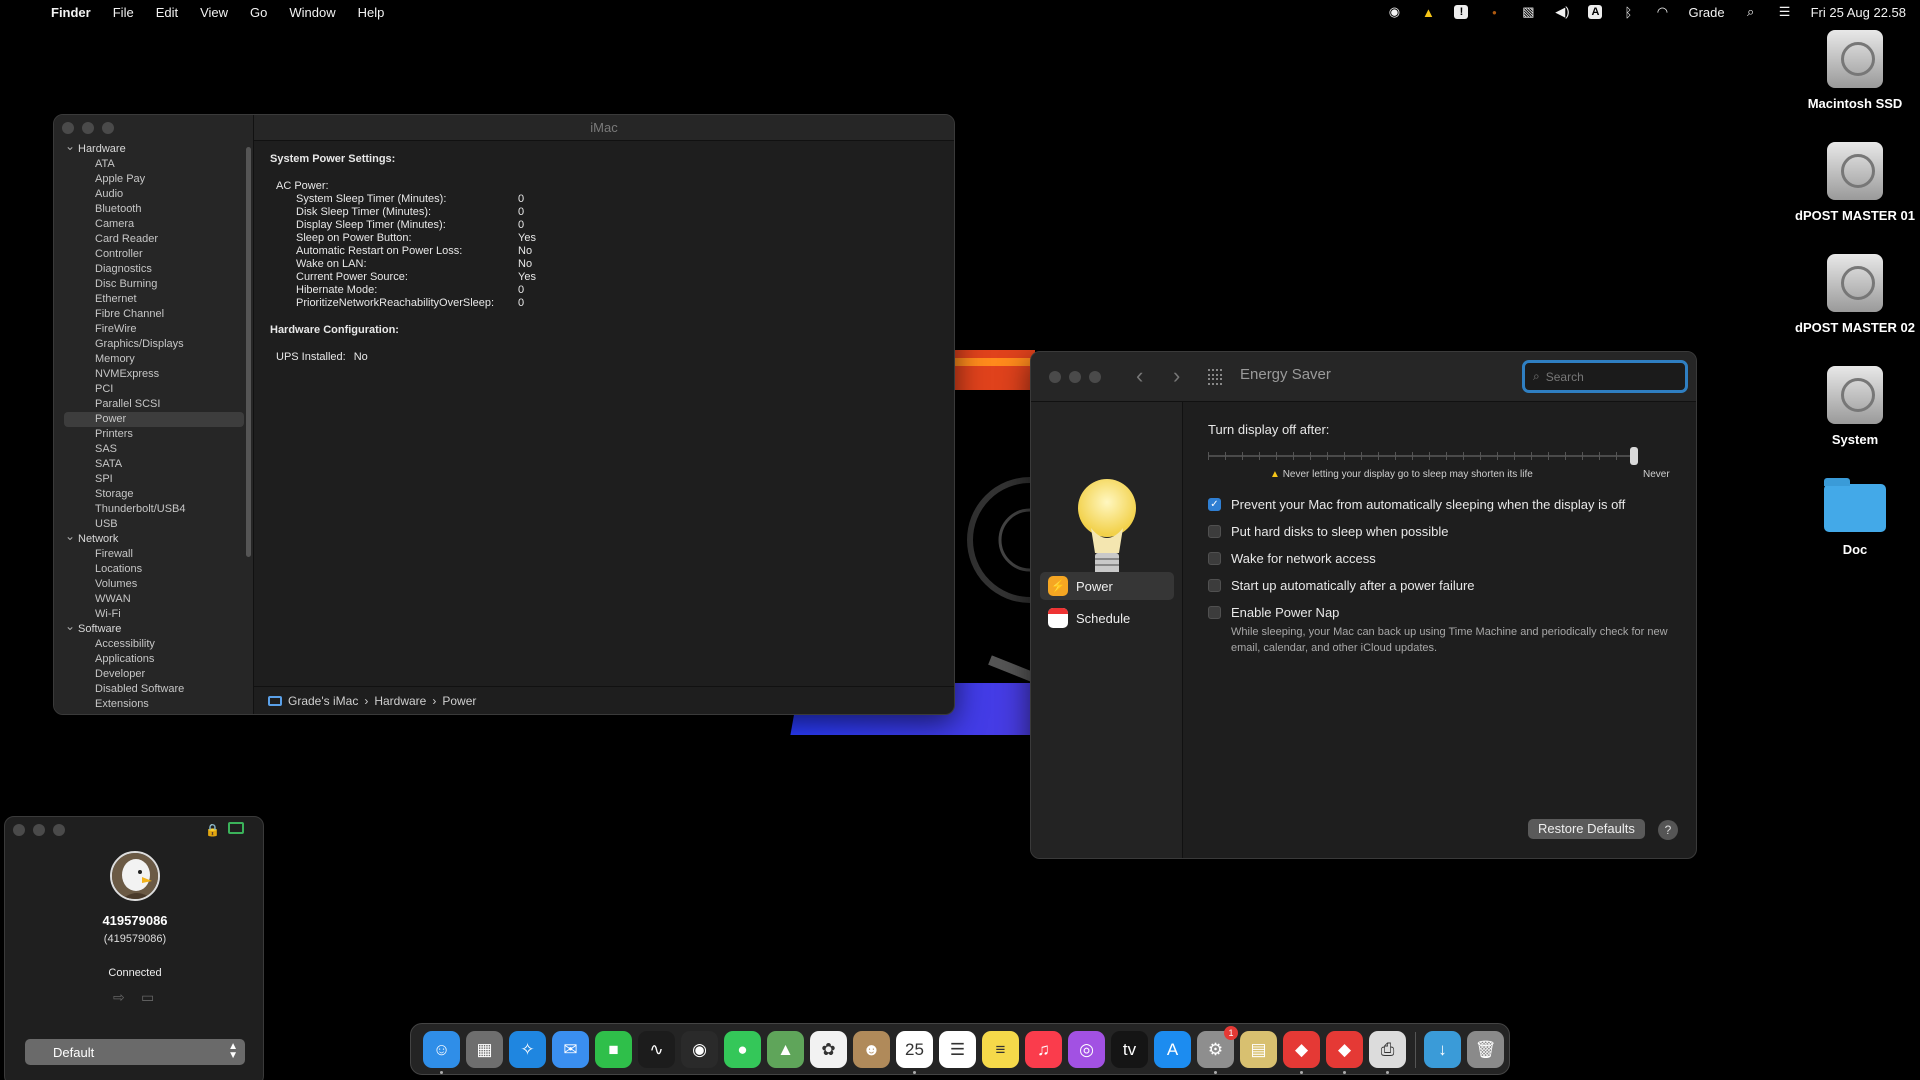 The width and height of the screenshot is (1920, 1080). Describe the element at coordinates (154, 254) in the screenshot. I see `tree-item-controller: Controller` at that location.